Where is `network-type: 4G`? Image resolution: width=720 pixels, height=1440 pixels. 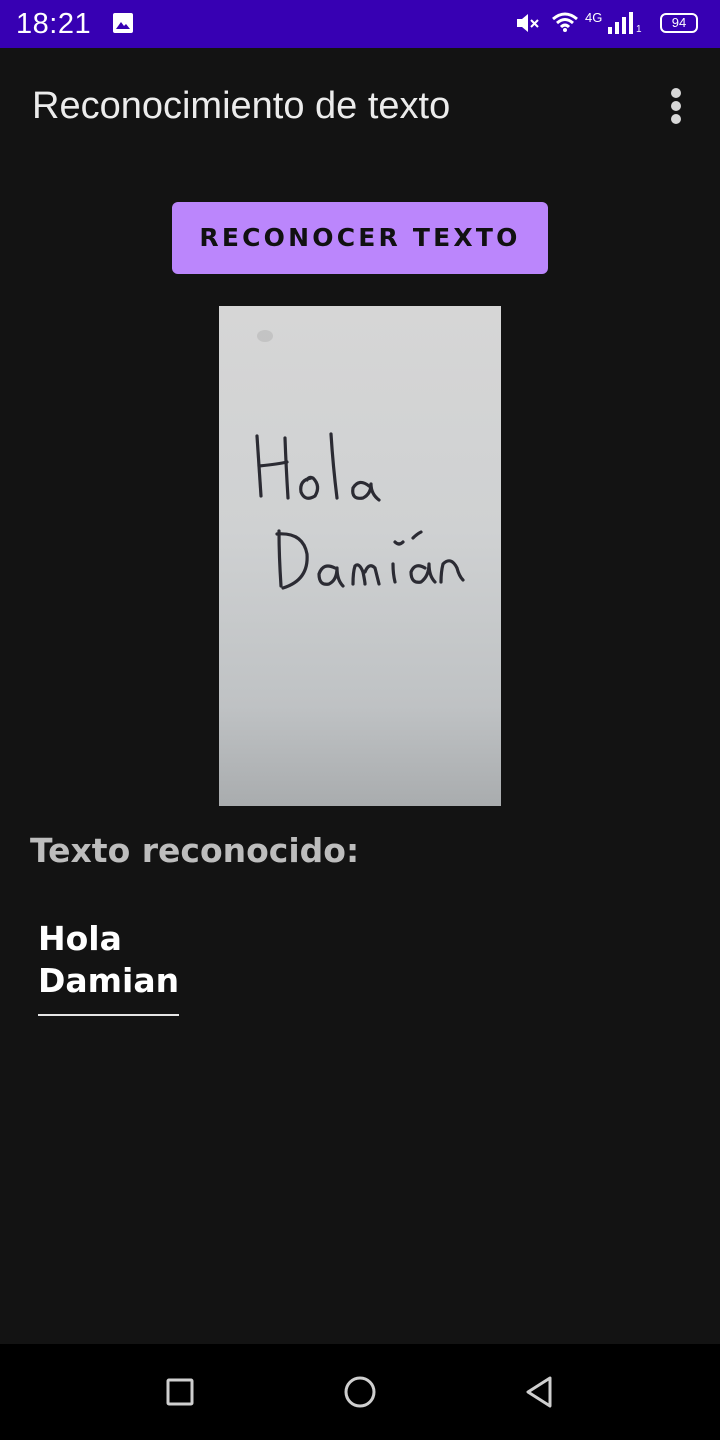 network-type: 4G is located at coordinates (594, 17).